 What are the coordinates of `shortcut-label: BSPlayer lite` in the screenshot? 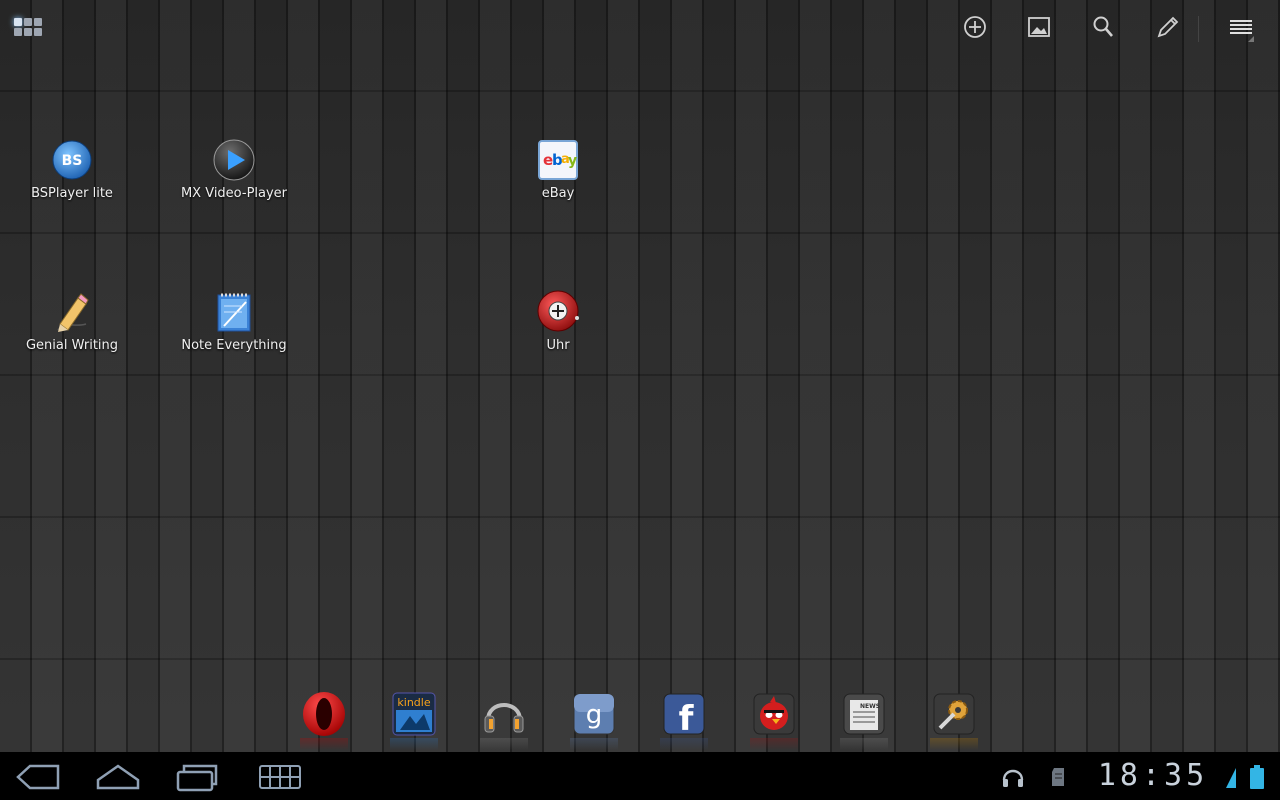 It's located at (72, 193).